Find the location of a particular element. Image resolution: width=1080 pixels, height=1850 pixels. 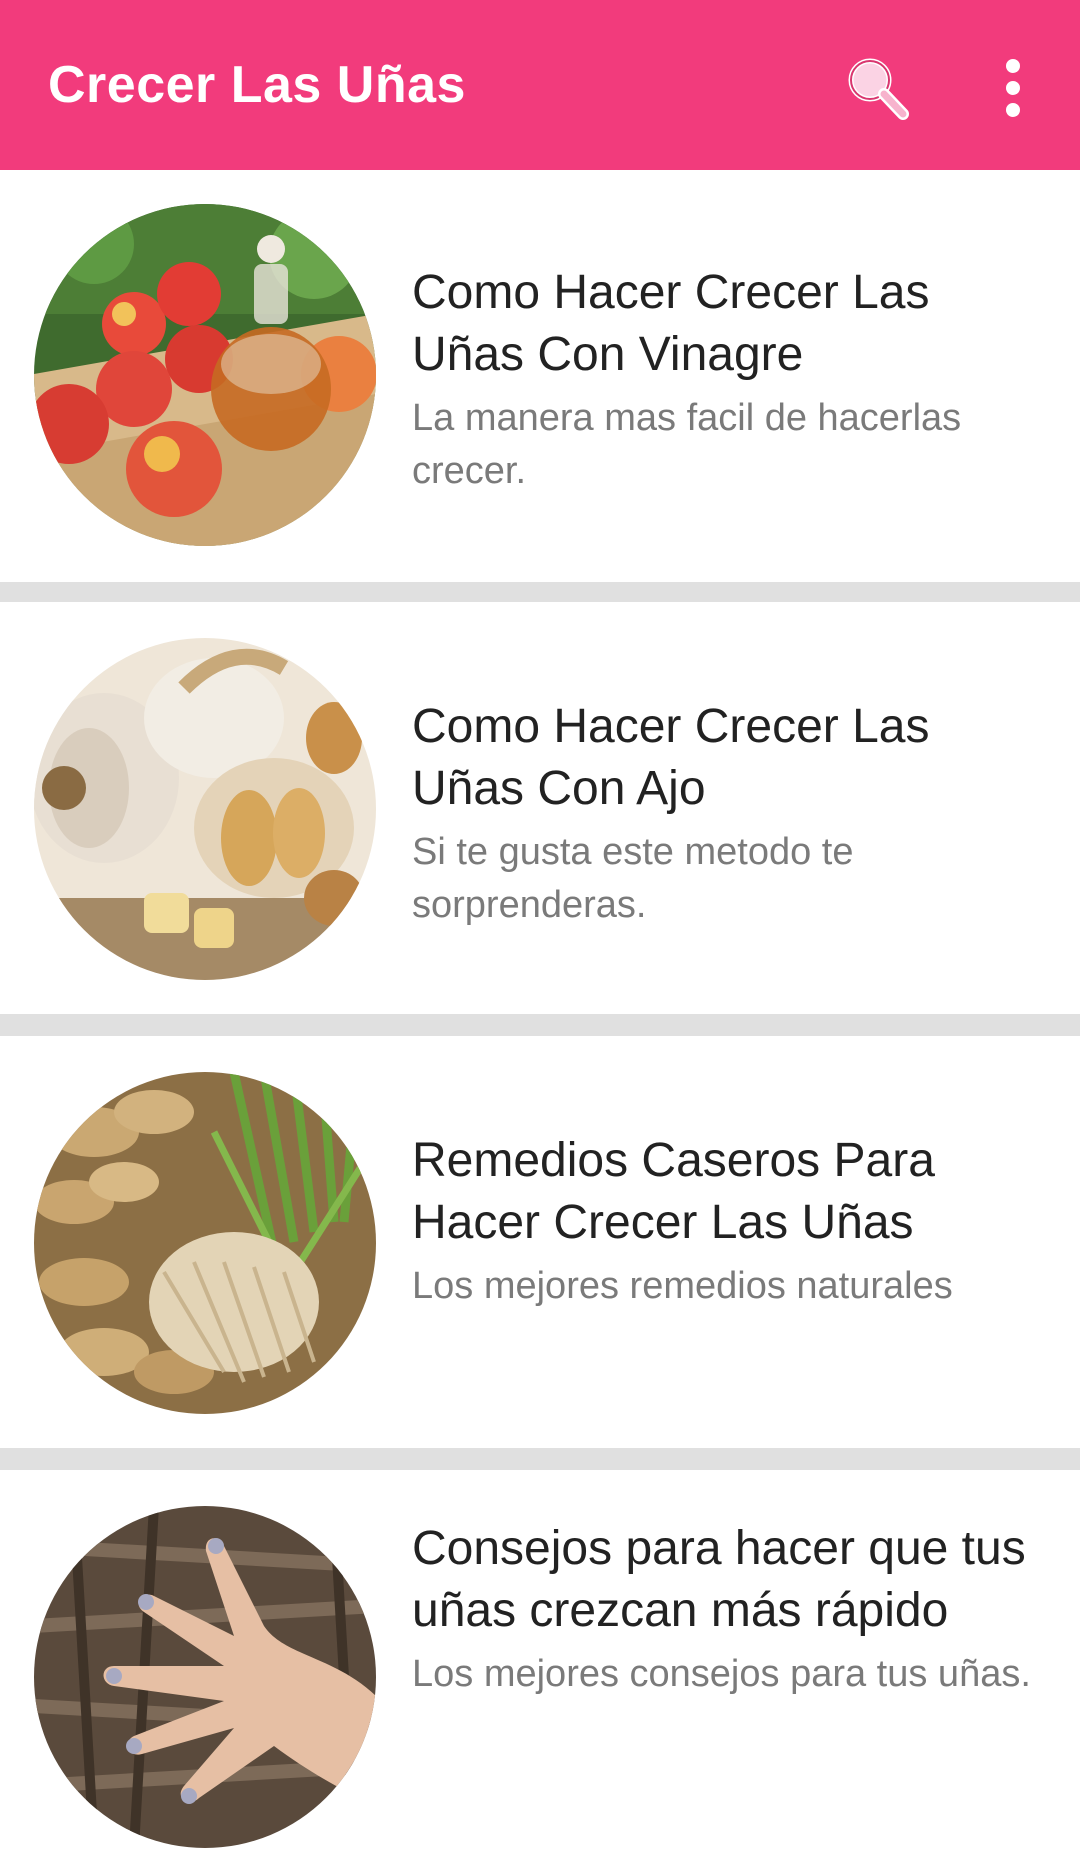

overflow-menu-icon is located at coordinates (1013, 88).